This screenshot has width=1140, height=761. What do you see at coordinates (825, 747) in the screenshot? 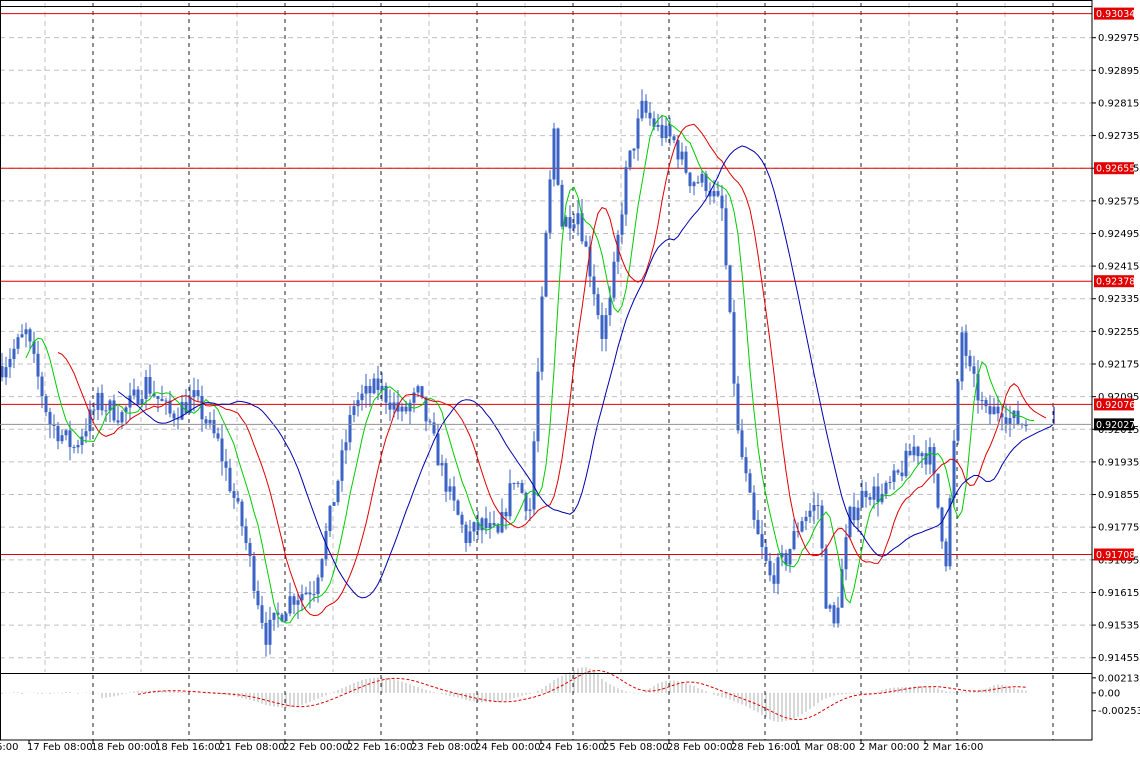
I see `time-tick-label: 1 Mar 08:00` at bounding box center [825, 747].